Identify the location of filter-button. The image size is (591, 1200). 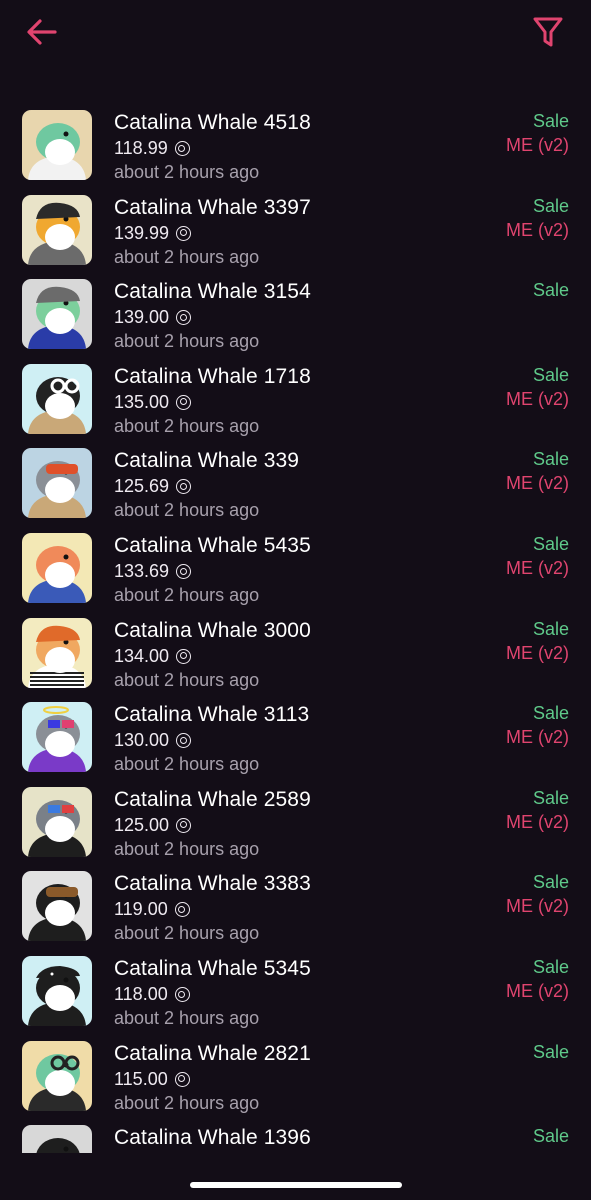
(548, 32).